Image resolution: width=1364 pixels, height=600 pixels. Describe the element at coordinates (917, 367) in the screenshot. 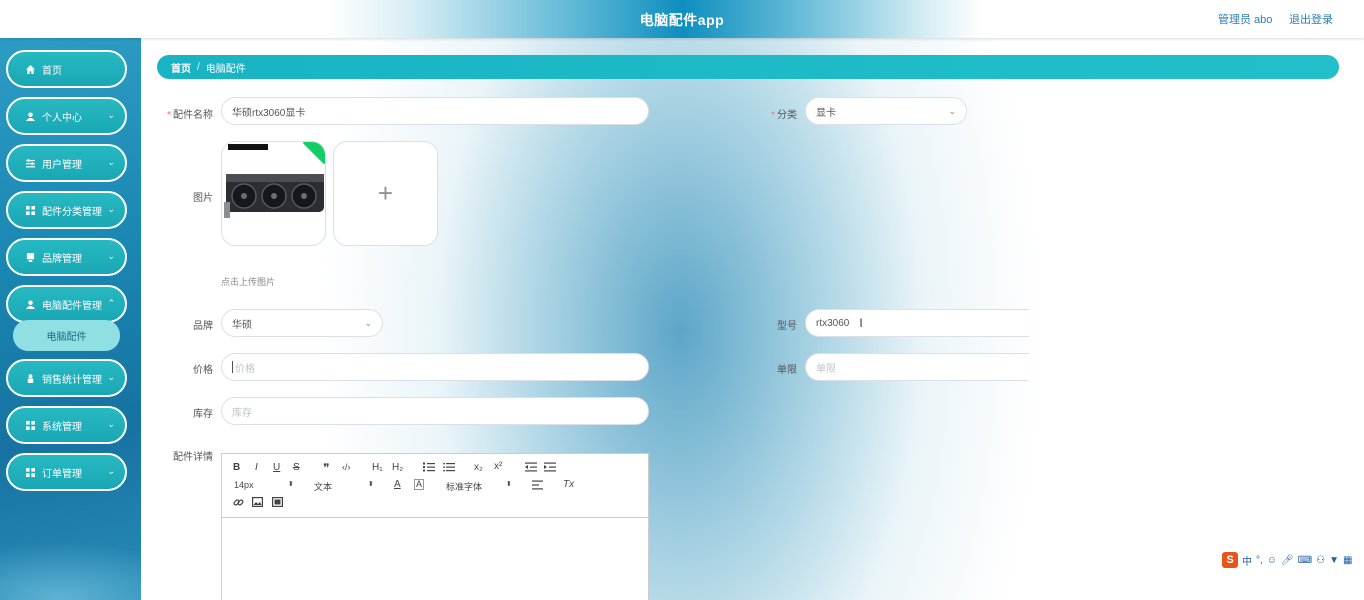

I see `limit-field: 单限` at that location.